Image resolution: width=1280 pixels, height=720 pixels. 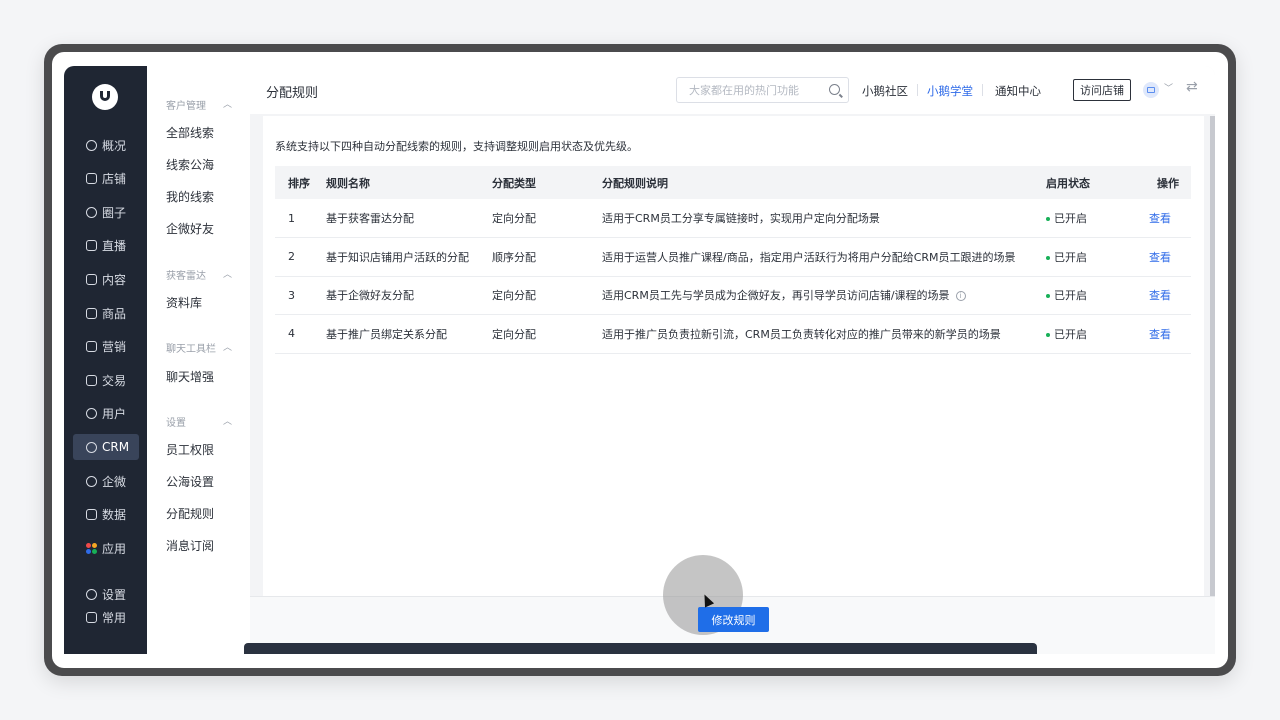 What do you see at coordinates (199, 347) in the screenshot?
I see `sub-group-chat-toolbar: 聊天工具栏 ︿` at bounding box center [199, 347].